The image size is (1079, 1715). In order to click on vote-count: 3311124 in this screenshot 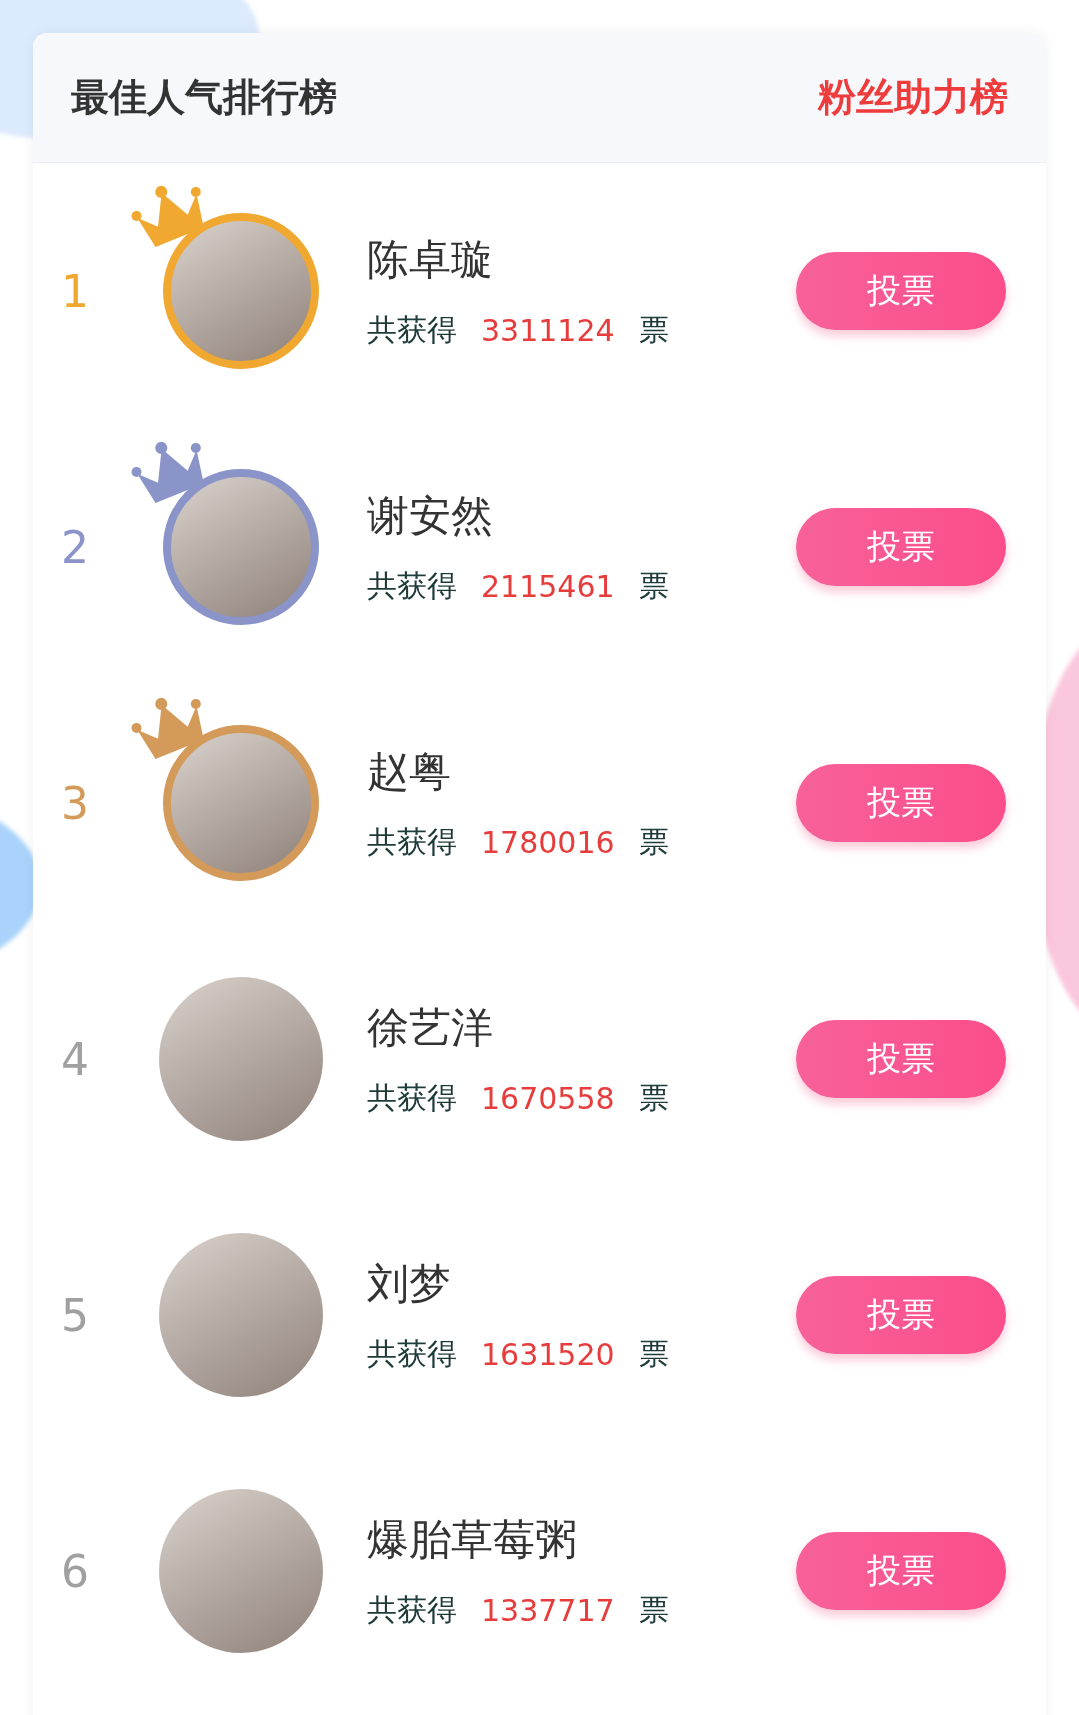, I will do `click(548, 330)`.